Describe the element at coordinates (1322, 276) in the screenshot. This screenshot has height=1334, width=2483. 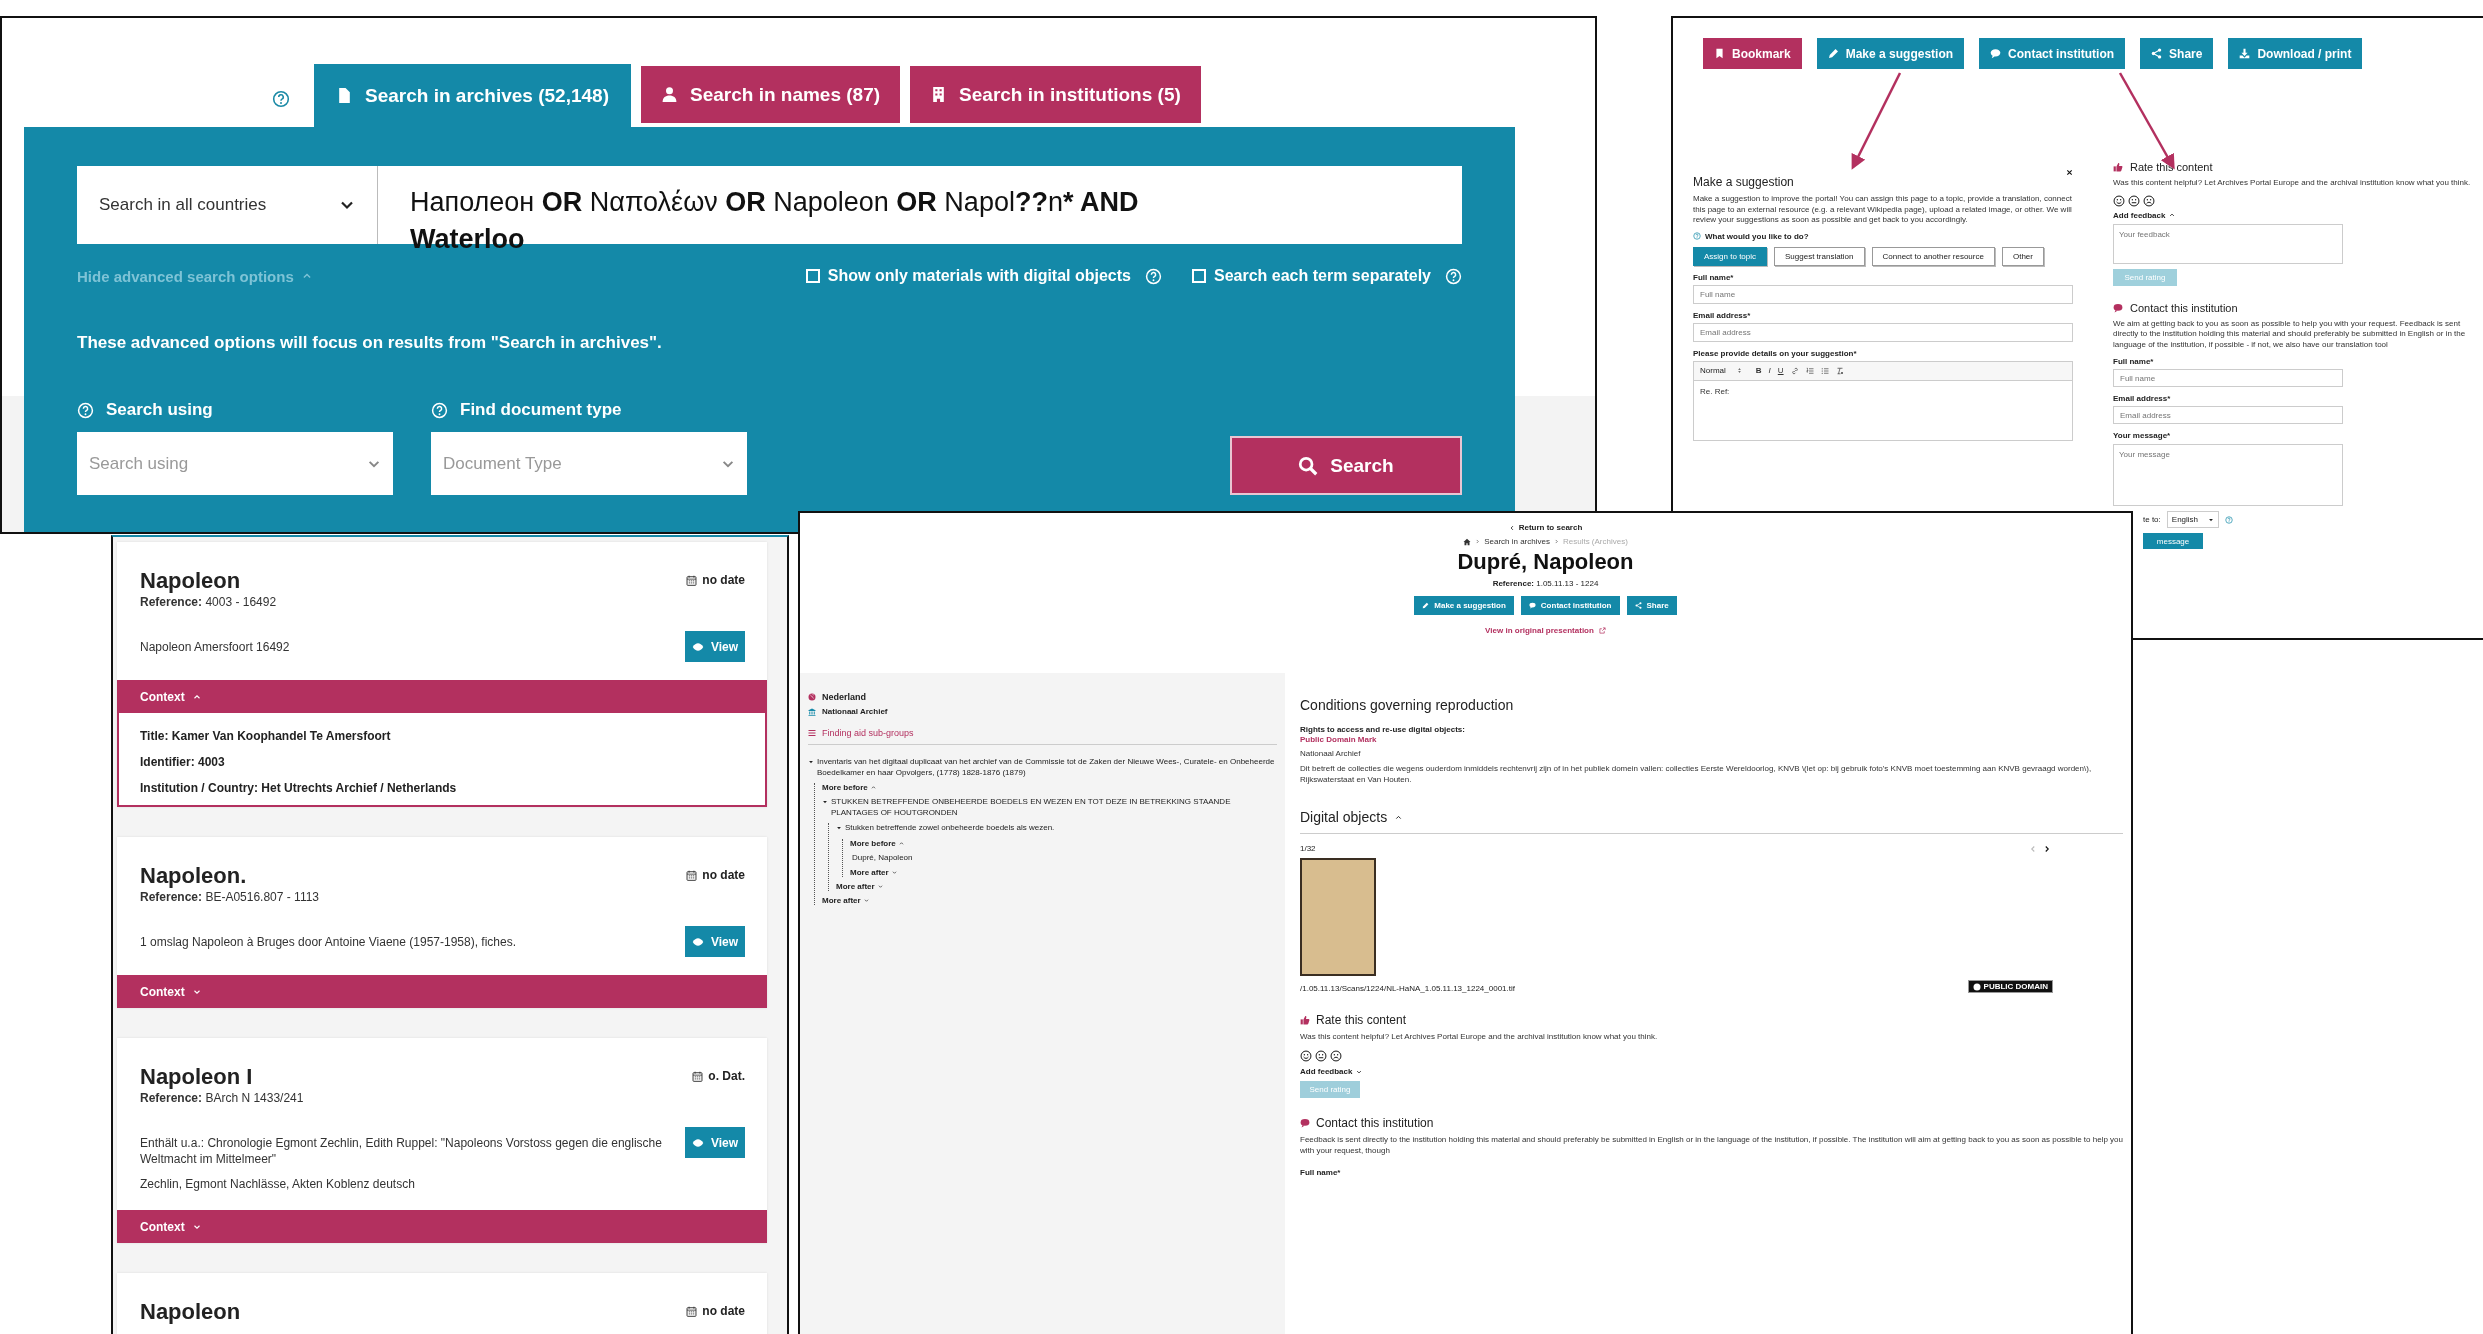
I see `checkbox-label: Search each term separately` at that location.